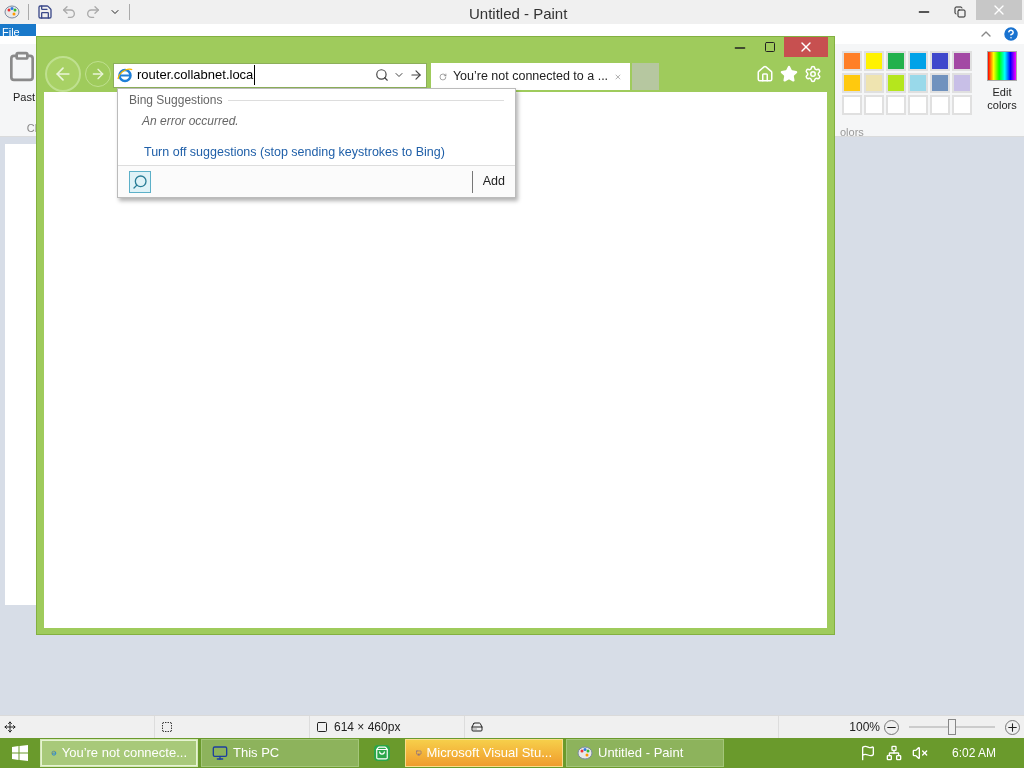 The image size is (1024, 768). I want to click on monitor-icon, so click(220, 753).